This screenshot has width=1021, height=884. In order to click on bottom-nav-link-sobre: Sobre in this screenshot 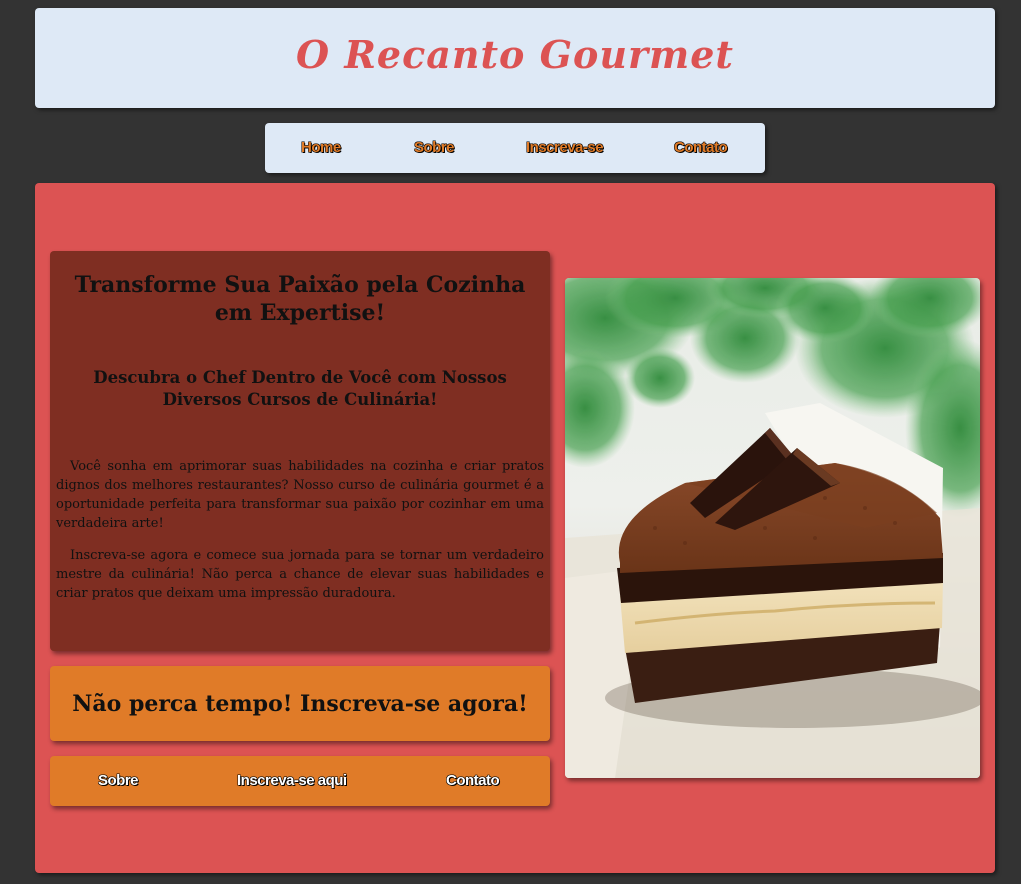, I will do `click(118, 781)`.